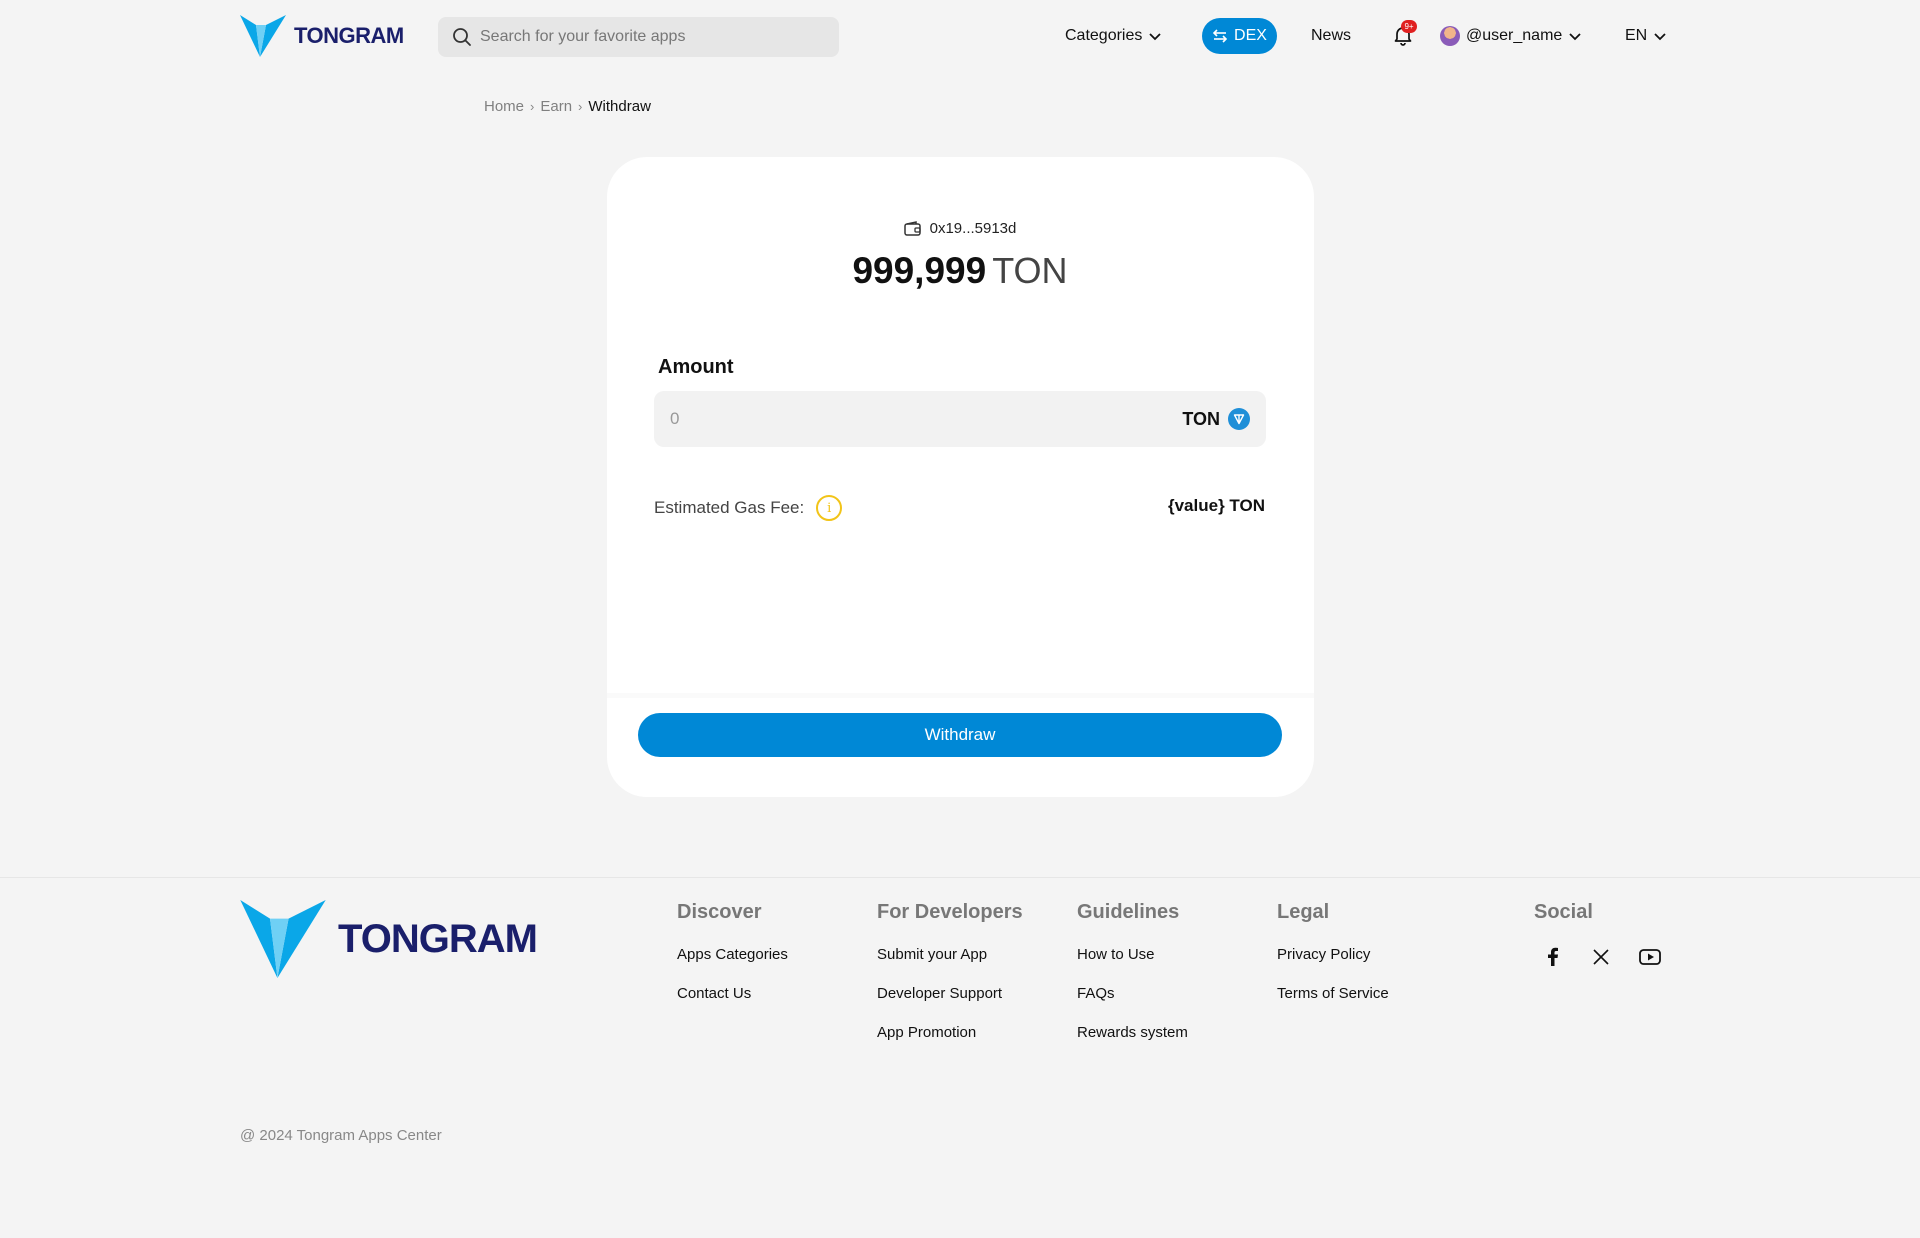 The width and height of the screenshot is (1920, 1238). Describe the element at coordinates (1303, 912) in the screenshot. I see `footer-column-title: Legal` at that location.